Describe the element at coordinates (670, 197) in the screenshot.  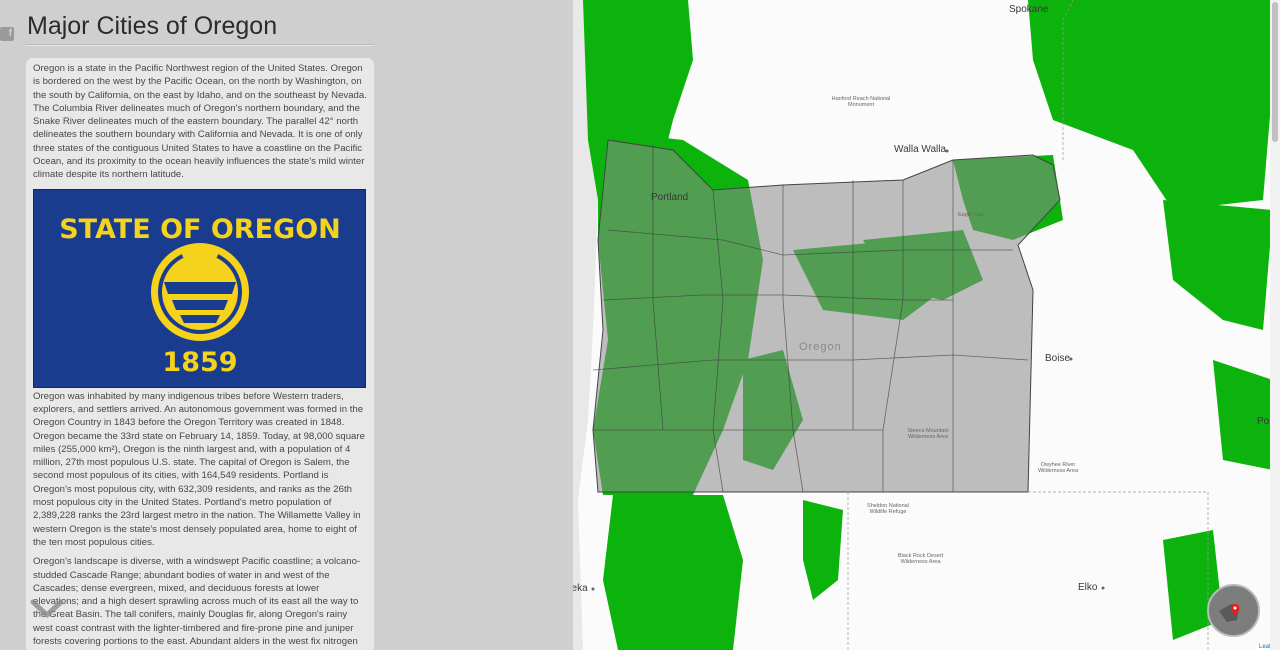
I see `label-portland: Portland` at that location.